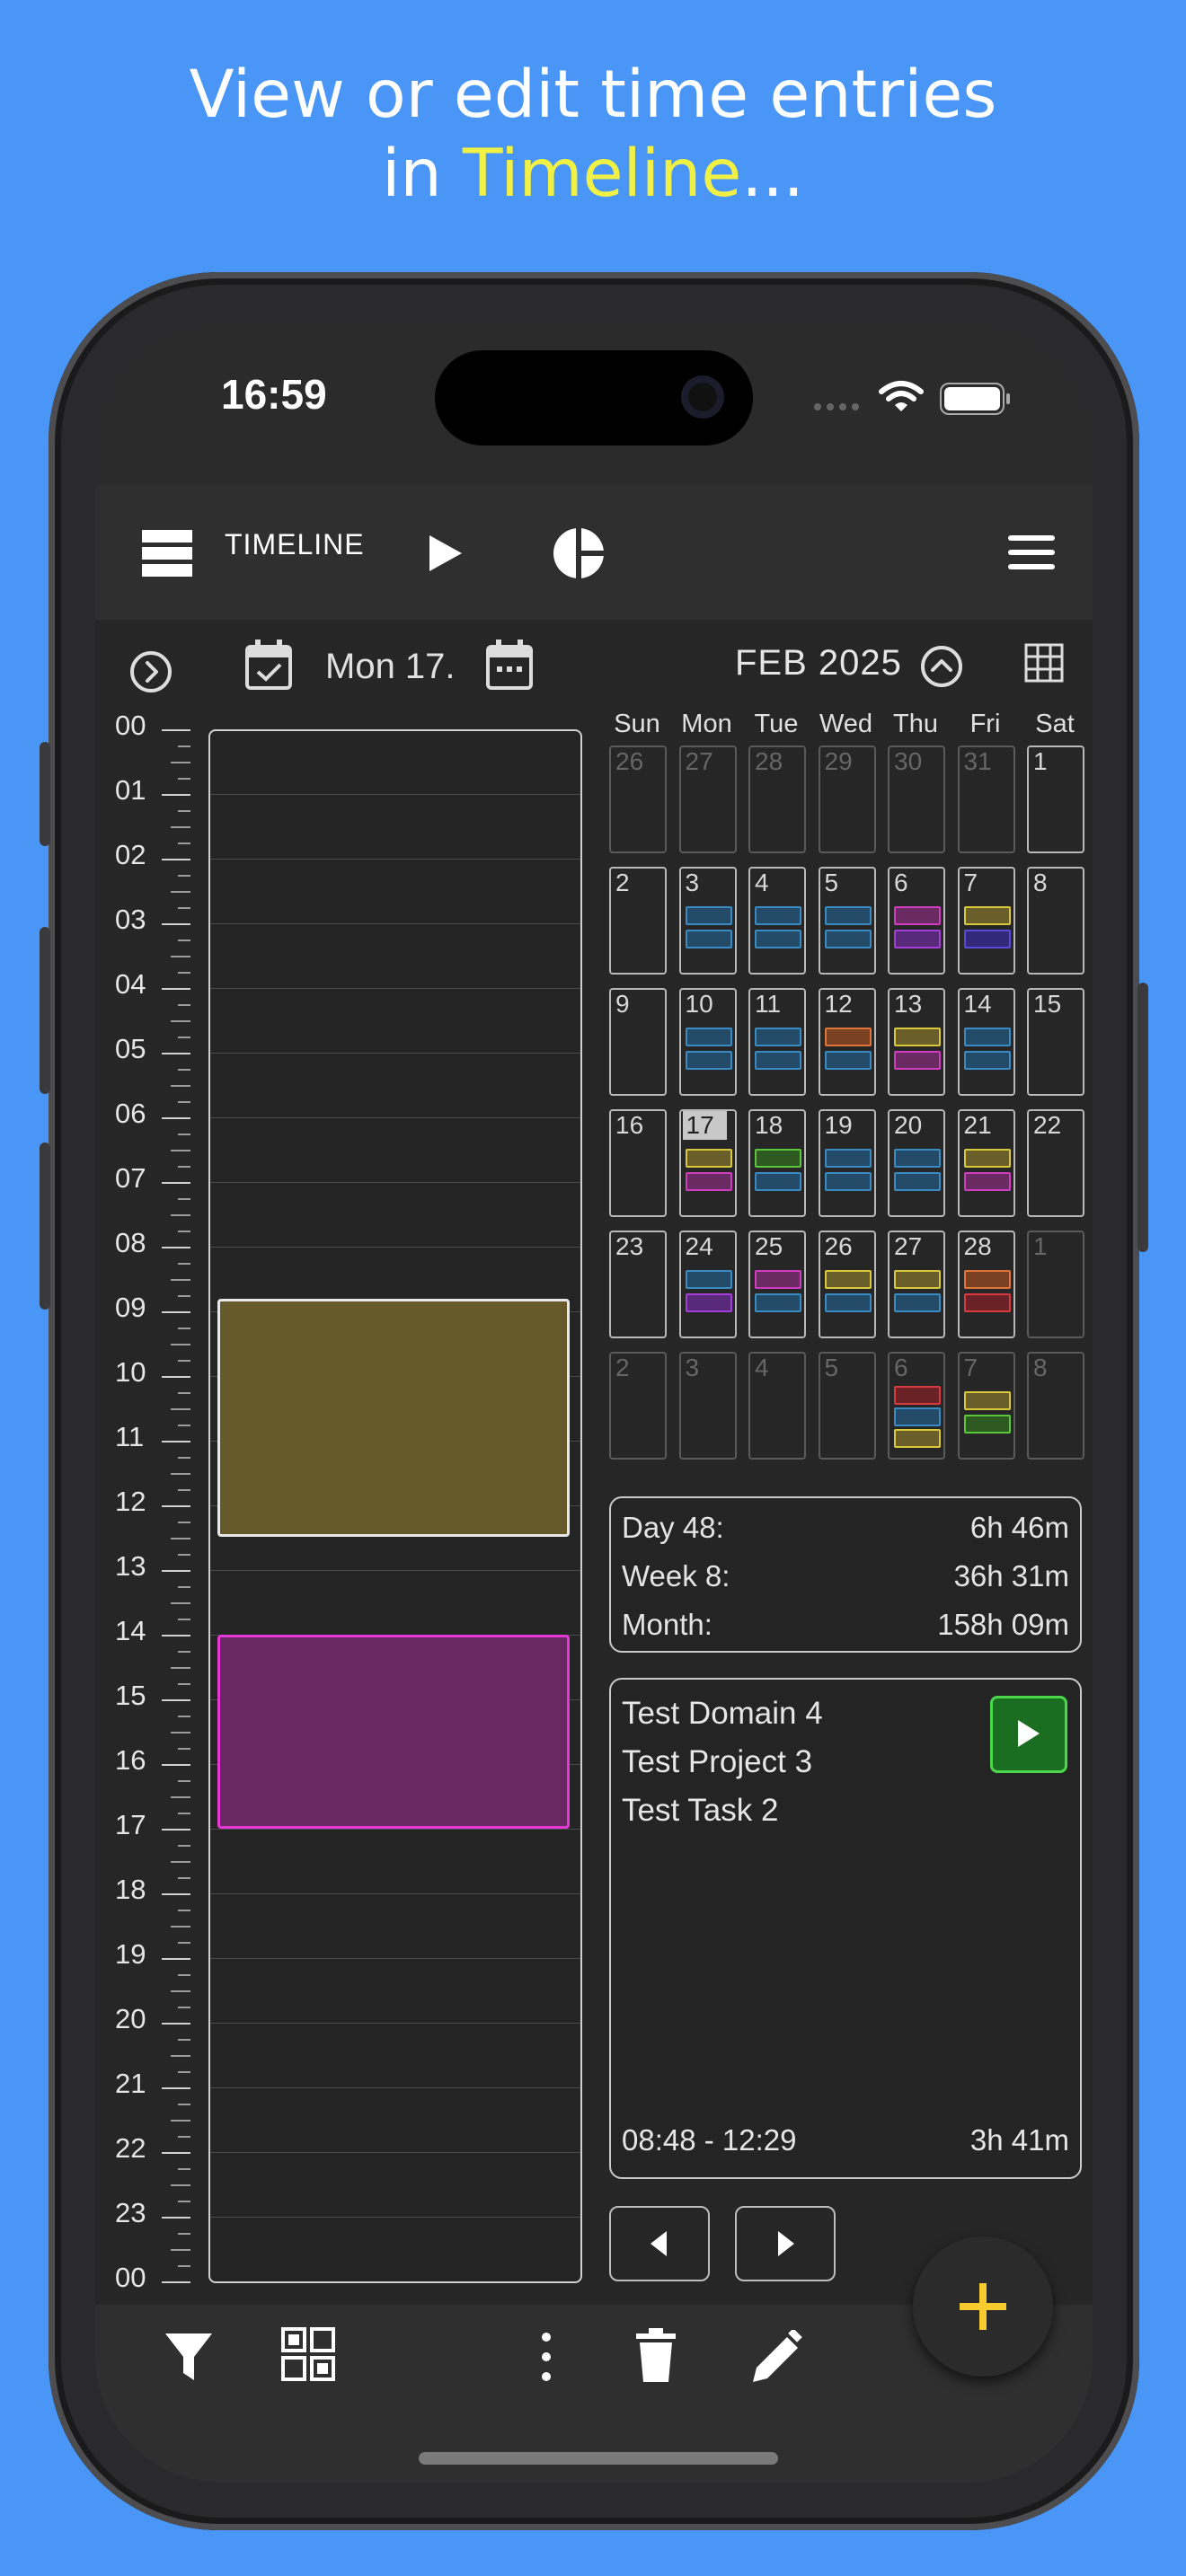 Image resolution: width=1186 pixels, height=2576 pixels. Describe the element at coordinates (509, 665) in the screenshot. I see `calendar-picker-icon` at that location.